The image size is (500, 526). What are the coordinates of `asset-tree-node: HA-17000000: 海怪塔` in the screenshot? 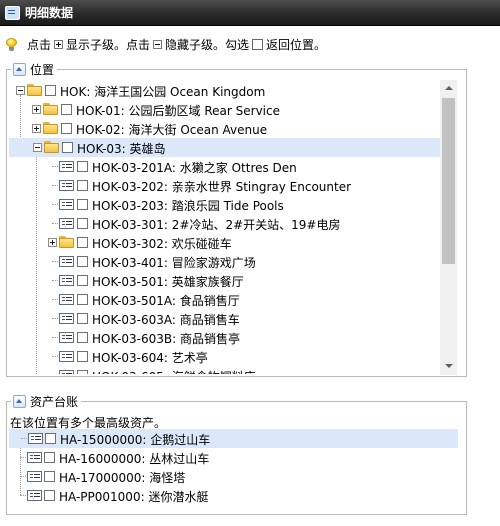 It's located at (232, 476).